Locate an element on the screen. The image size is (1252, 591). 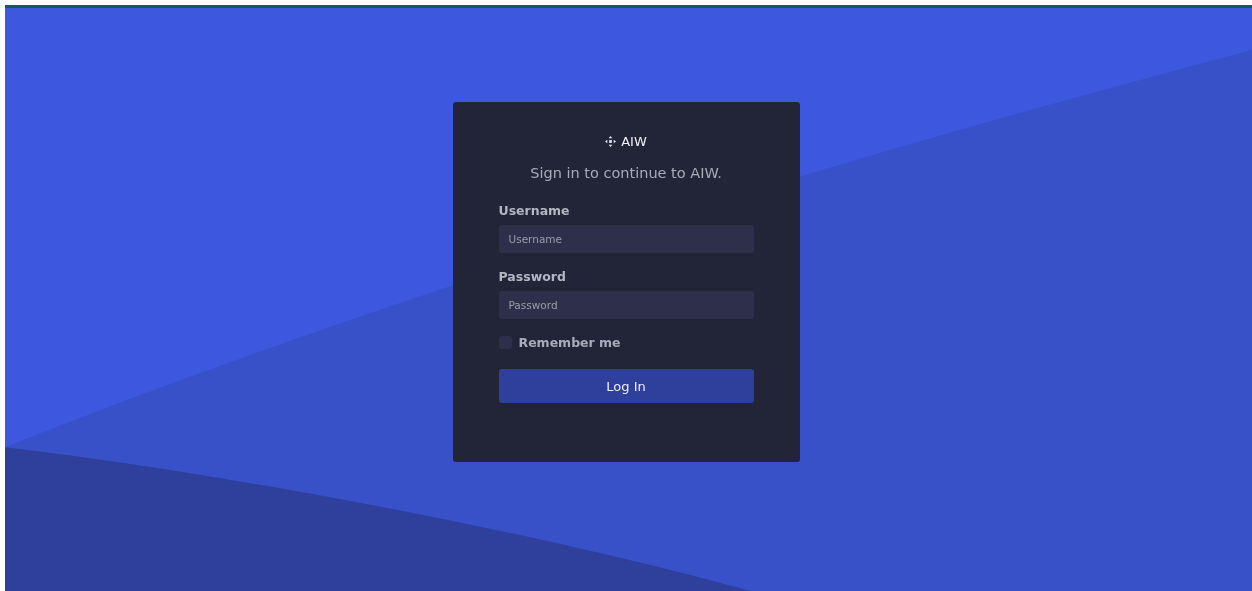
checkbox-label: Remember me is located at coordinates (569, 342).